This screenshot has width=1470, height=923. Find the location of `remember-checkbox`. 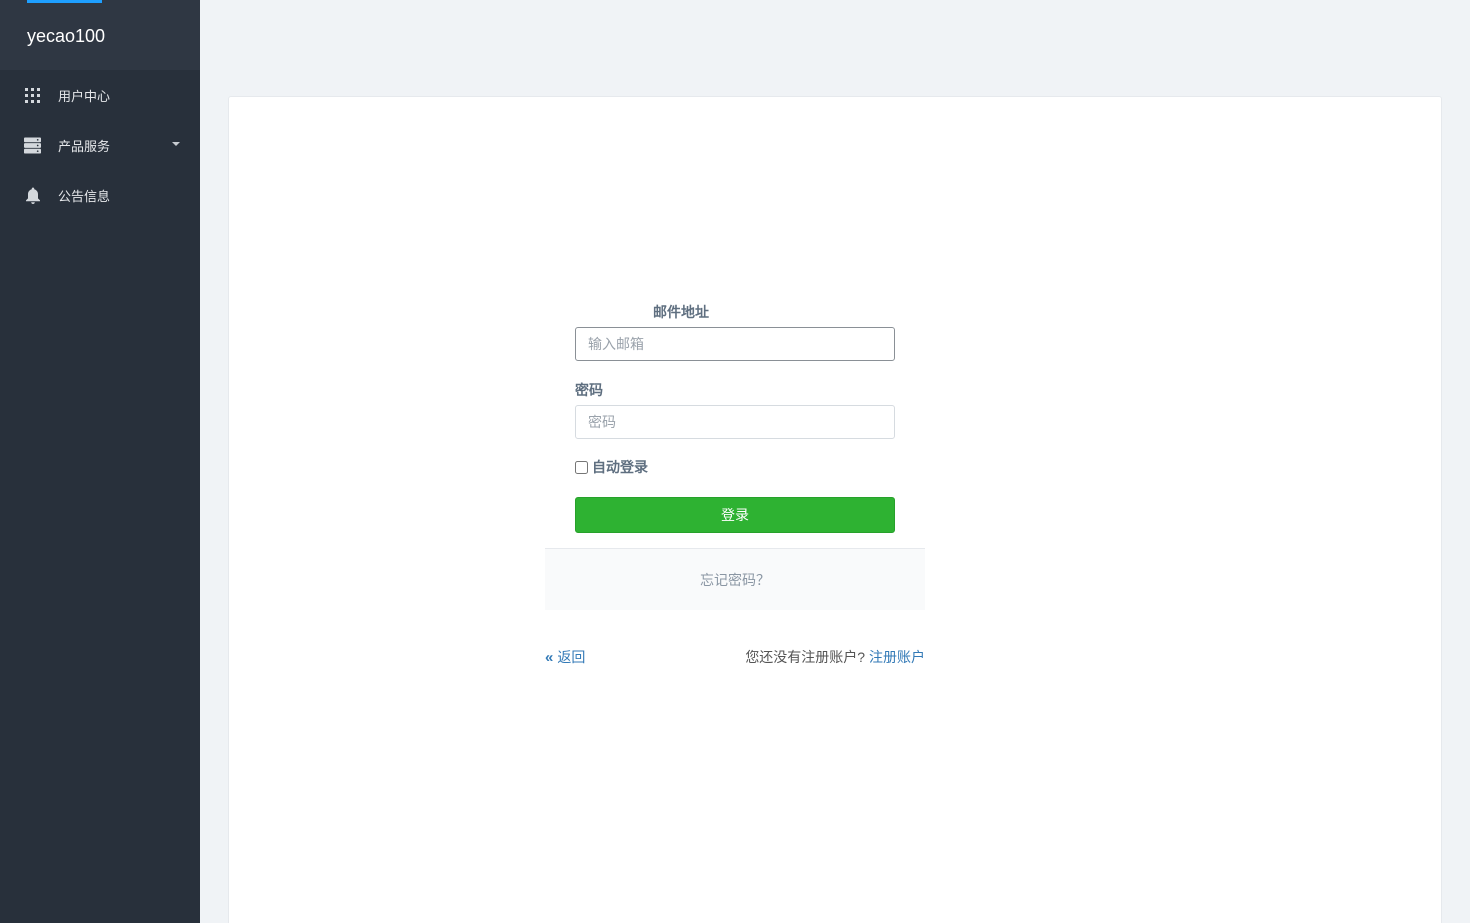

remember-checkbox is located at coordinates (581, 467).